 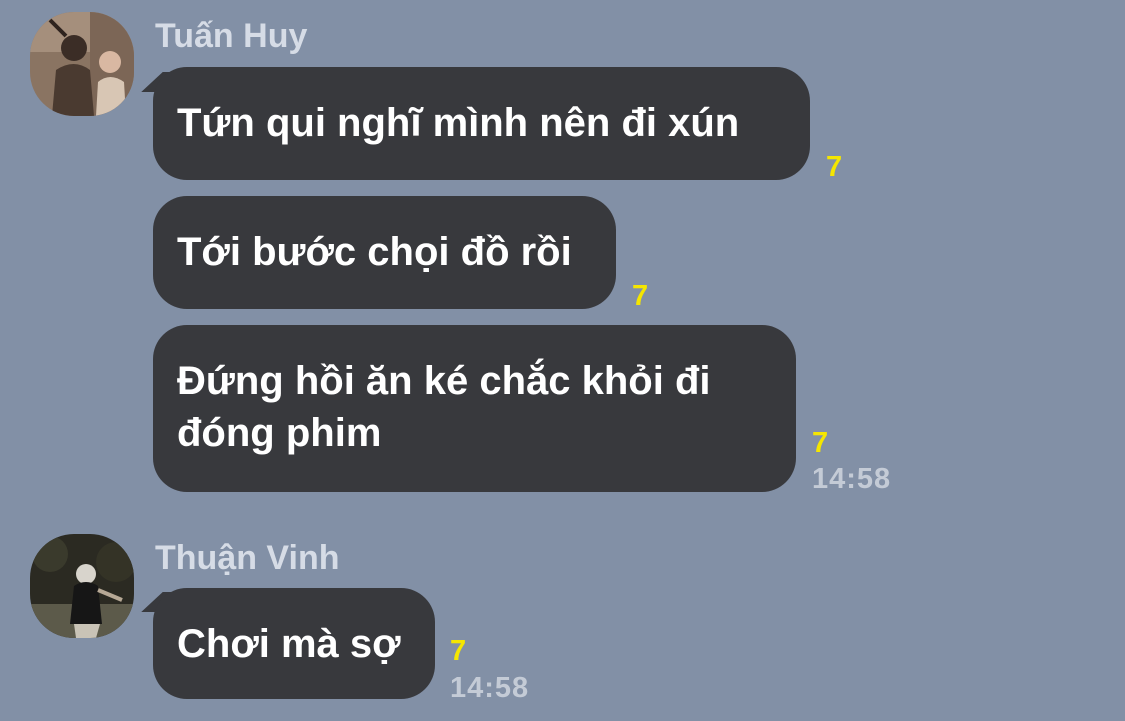 I want to click on message-text-line: đóng phim, so click(x=279, y=433).